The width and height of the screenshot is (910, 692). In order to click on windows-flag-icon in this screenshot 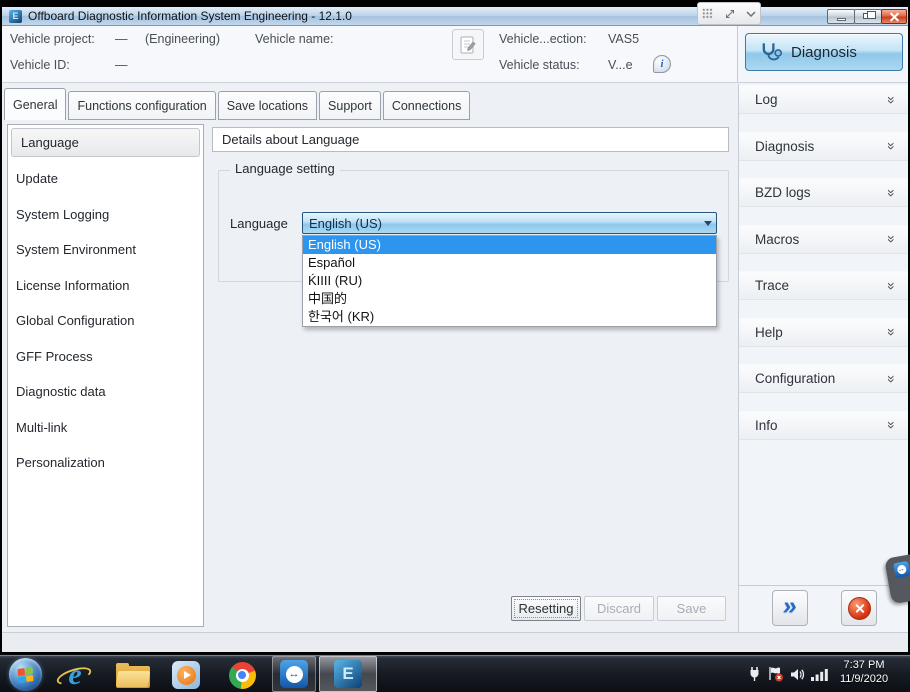, I will do `click(25, 674)`.